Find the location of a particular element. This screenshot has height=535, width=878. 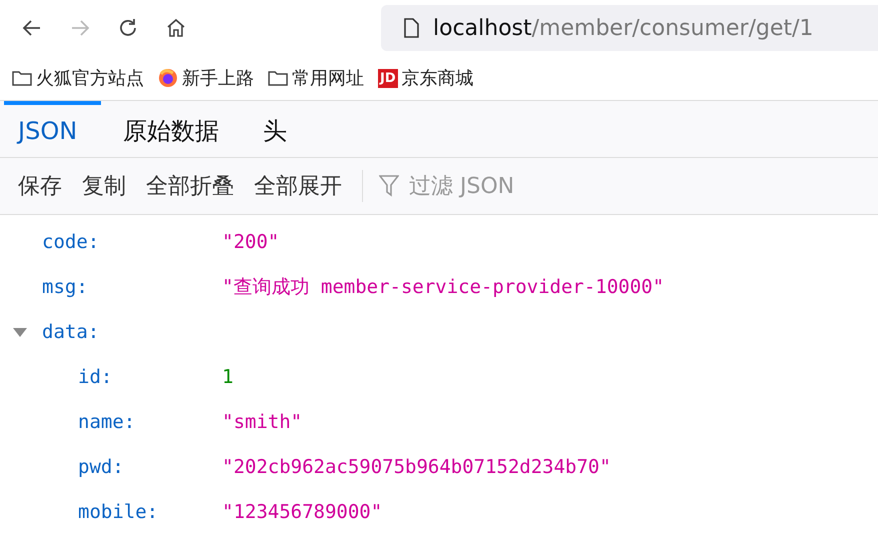

json-key: pwd: is located at coordinates (150, 467).